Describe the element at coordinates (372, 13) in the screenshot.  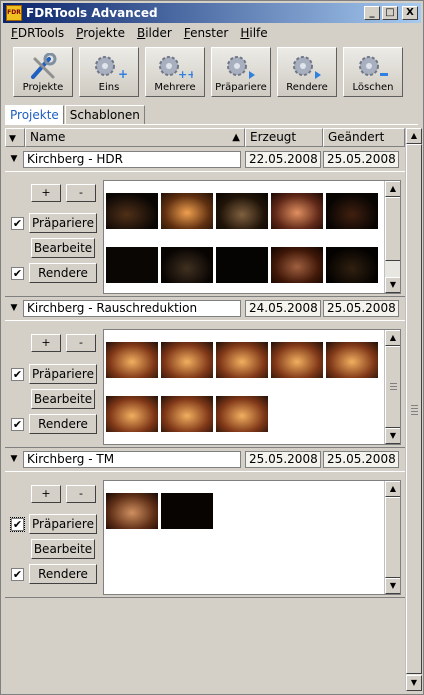
I see `minimize-button: _` at that location.